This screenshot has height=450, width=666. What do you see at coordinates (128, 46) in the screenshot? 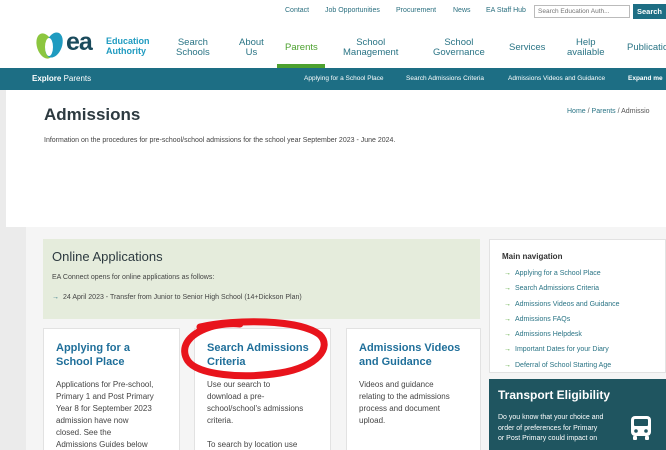
I see `logo-authority-text: Education Authority` at bounding box center [128, 46].